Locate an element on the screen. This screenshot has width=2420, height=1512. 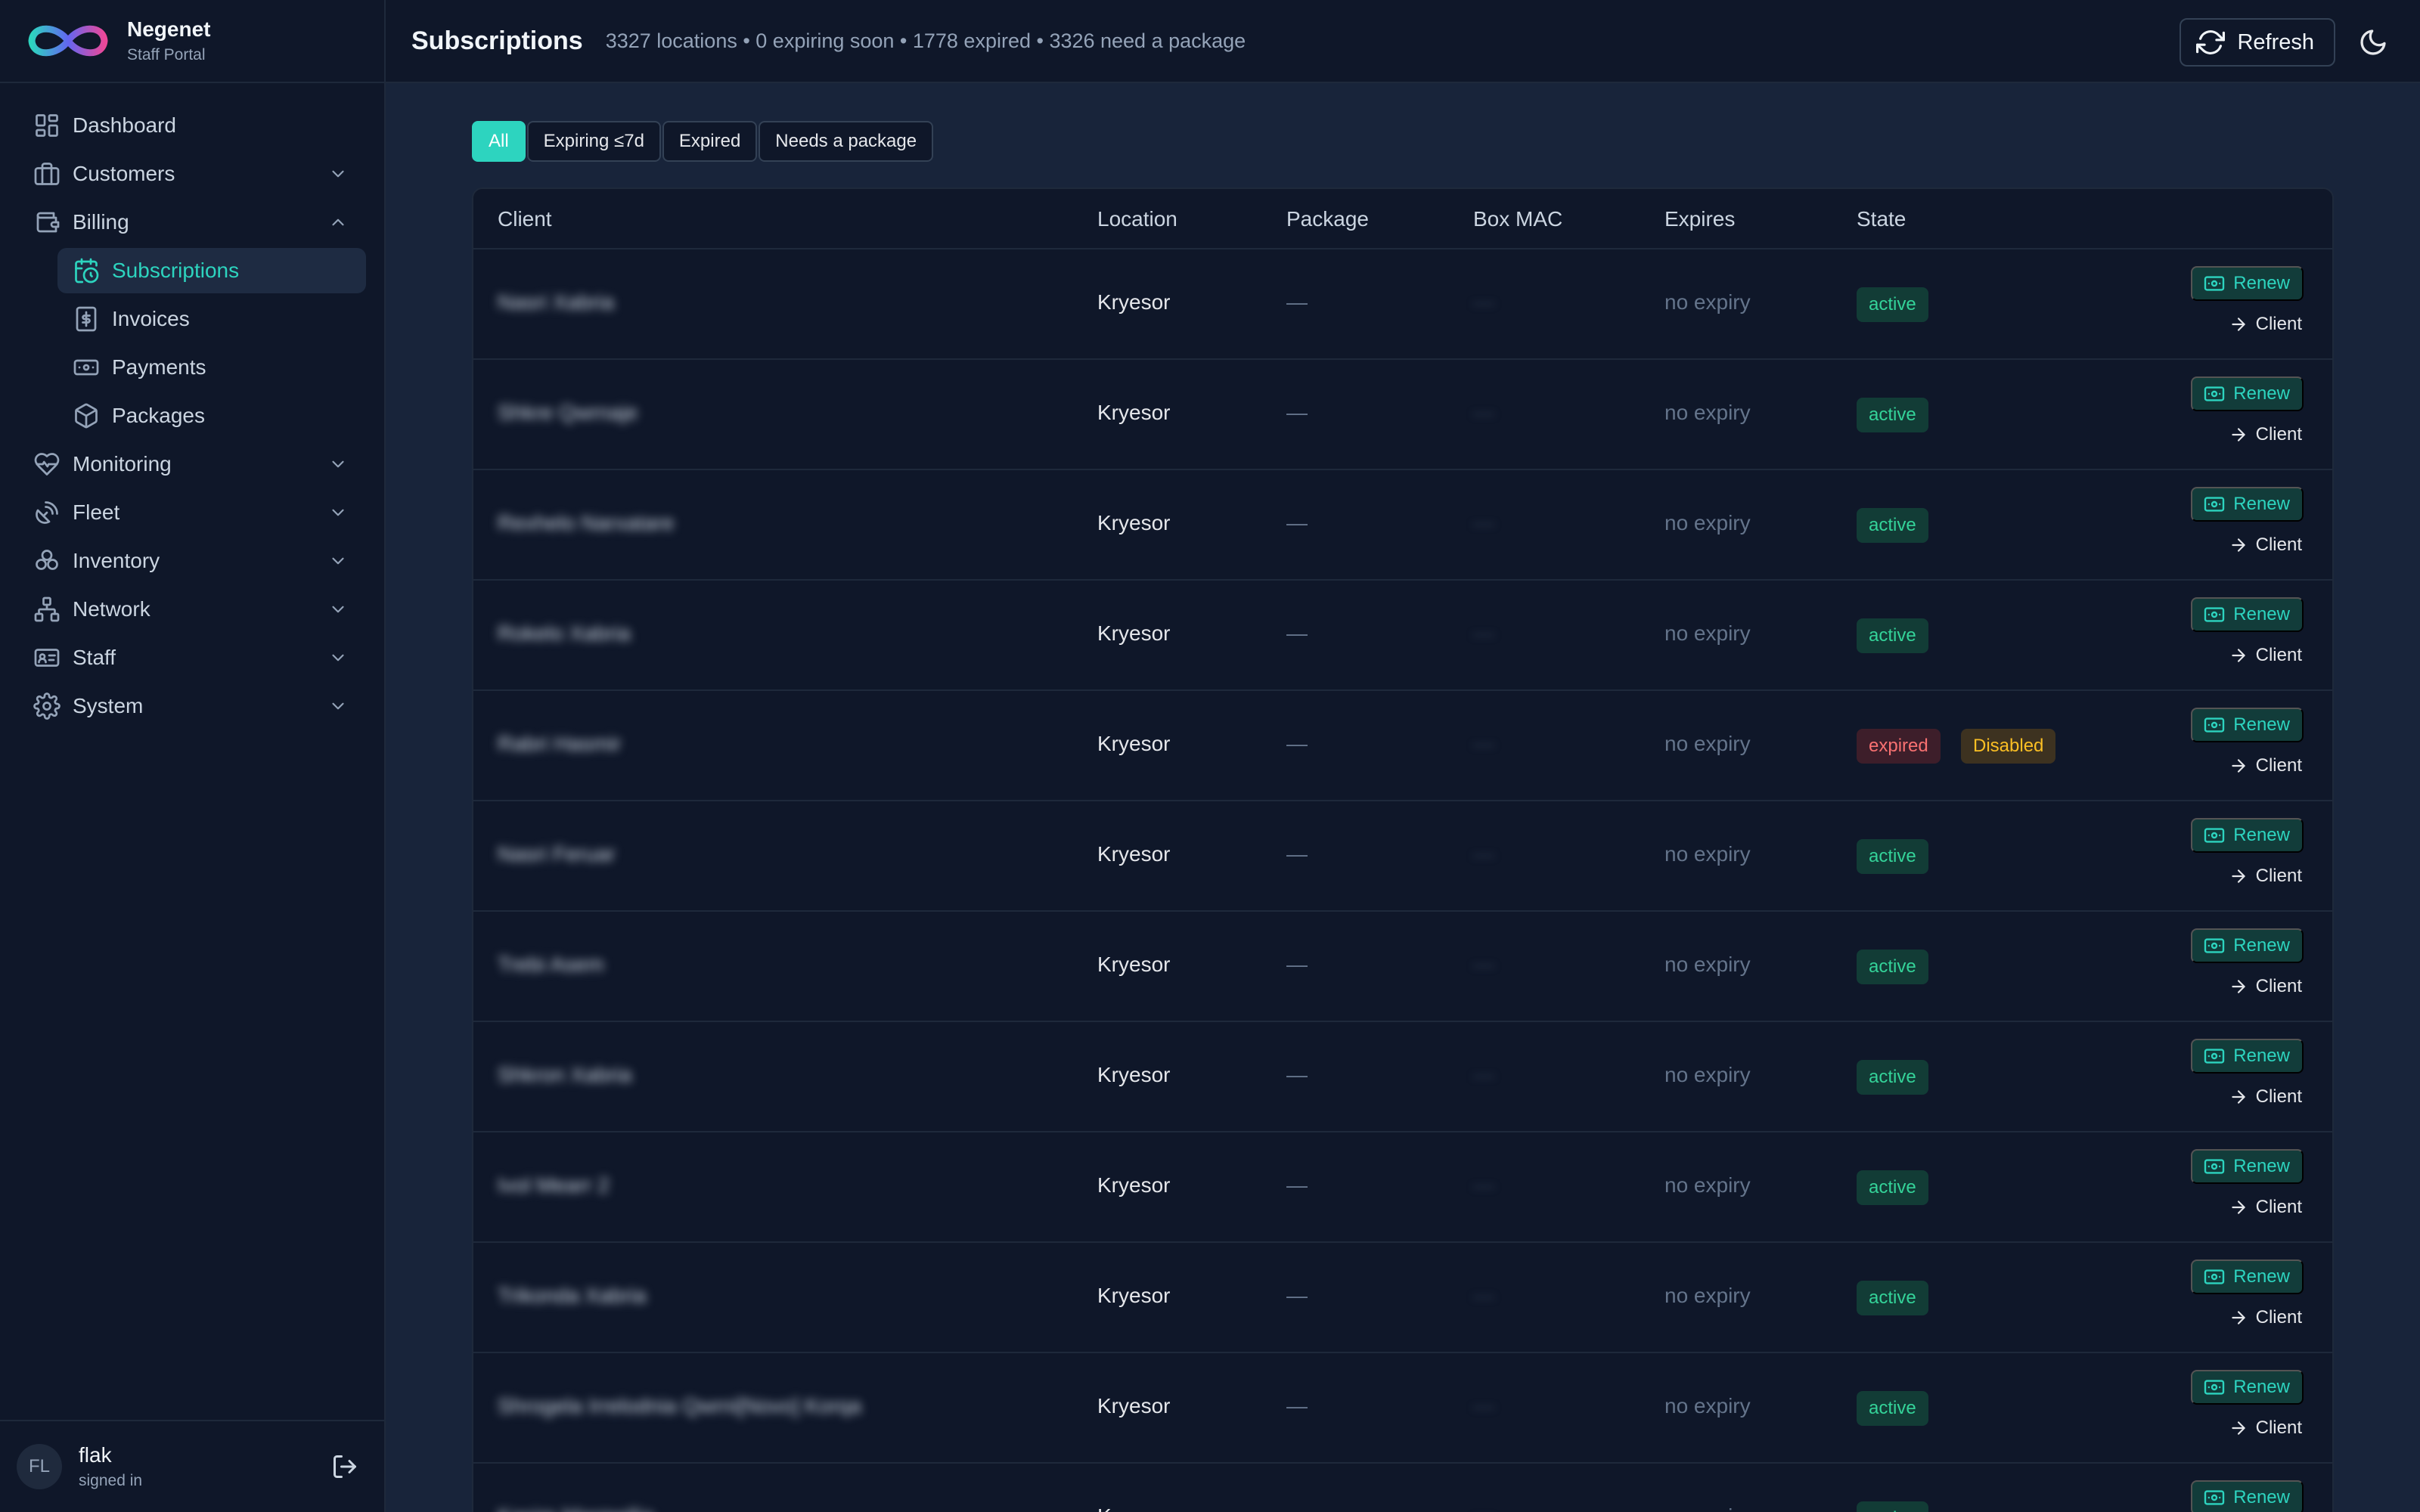
sidebar-item-network: Network is located at coordinates (192, 609).